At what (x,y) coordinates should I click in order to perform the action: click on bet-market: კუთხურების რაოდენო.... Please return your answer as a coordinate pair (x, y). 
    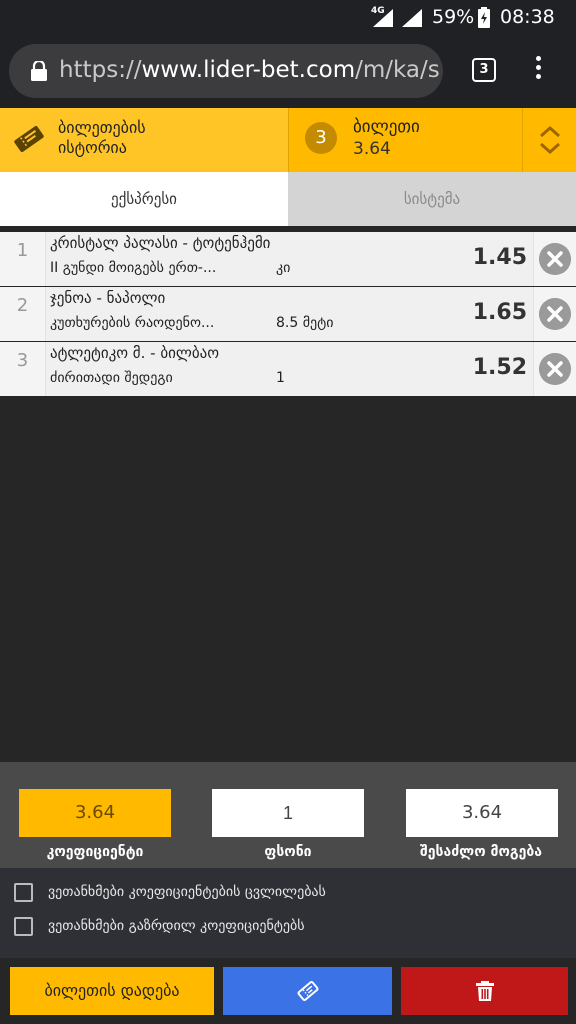
    Looking at the image, I should click on (132, 323).